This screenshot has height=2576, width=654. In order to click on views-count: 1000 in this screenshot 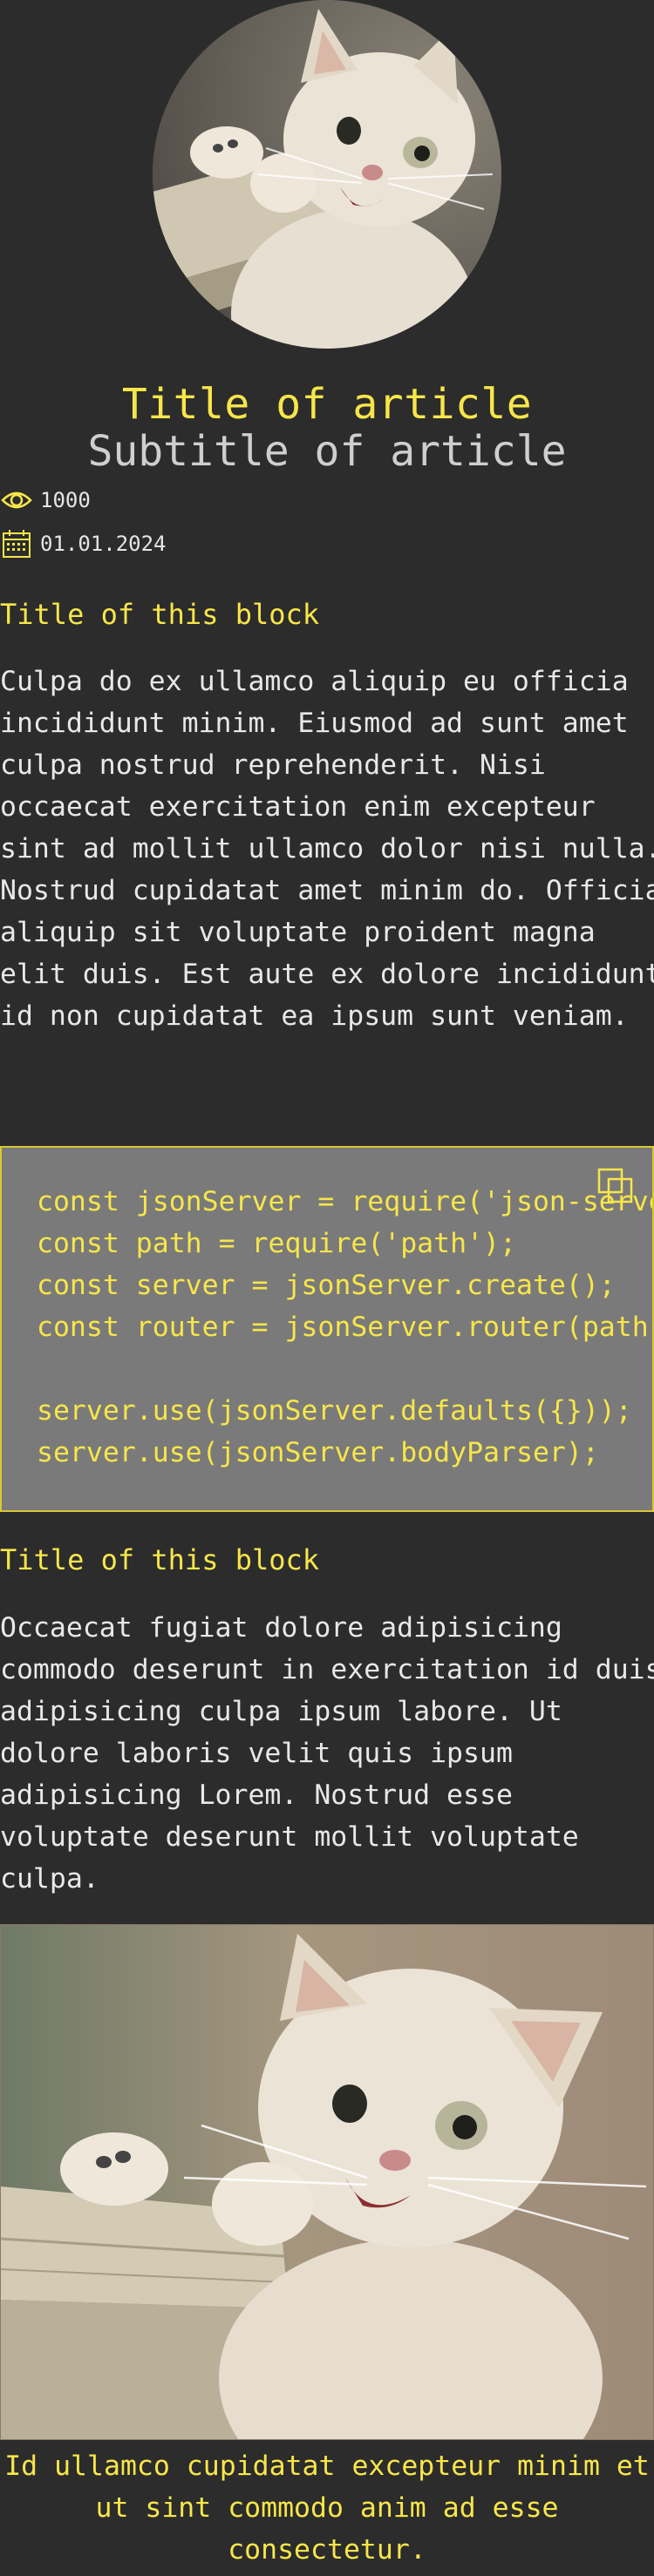, I will do `click(65, 500)`.